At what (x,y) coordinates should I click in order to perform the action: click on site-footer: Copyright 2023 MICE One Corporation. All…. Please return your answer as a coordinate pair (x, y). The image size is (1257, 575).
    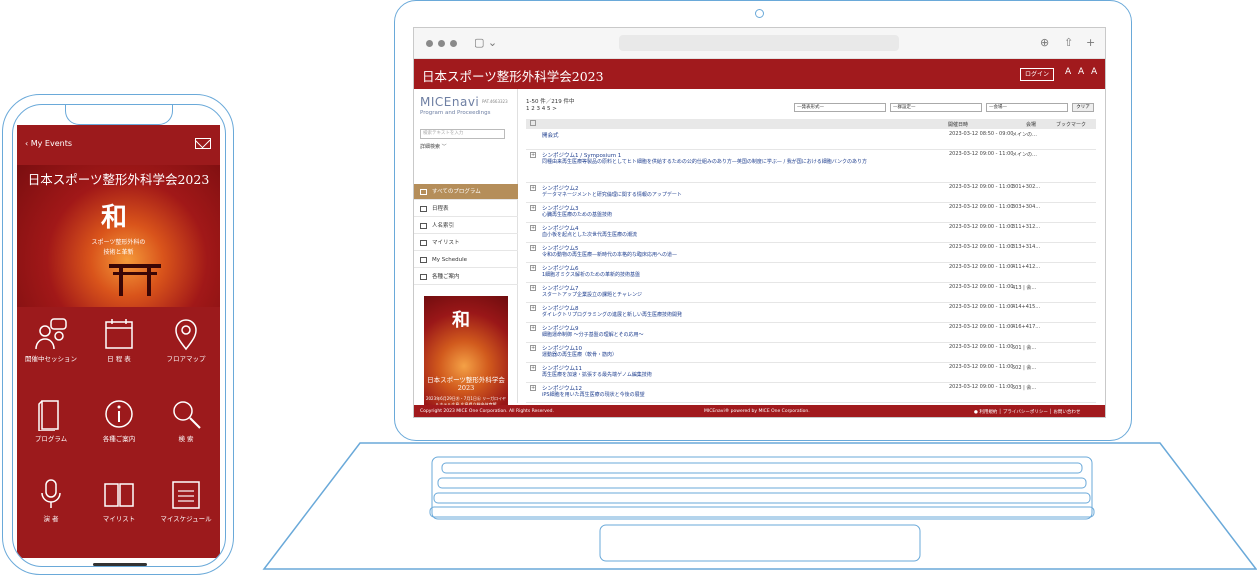
    Looking at the image, I should click on (759, 411).